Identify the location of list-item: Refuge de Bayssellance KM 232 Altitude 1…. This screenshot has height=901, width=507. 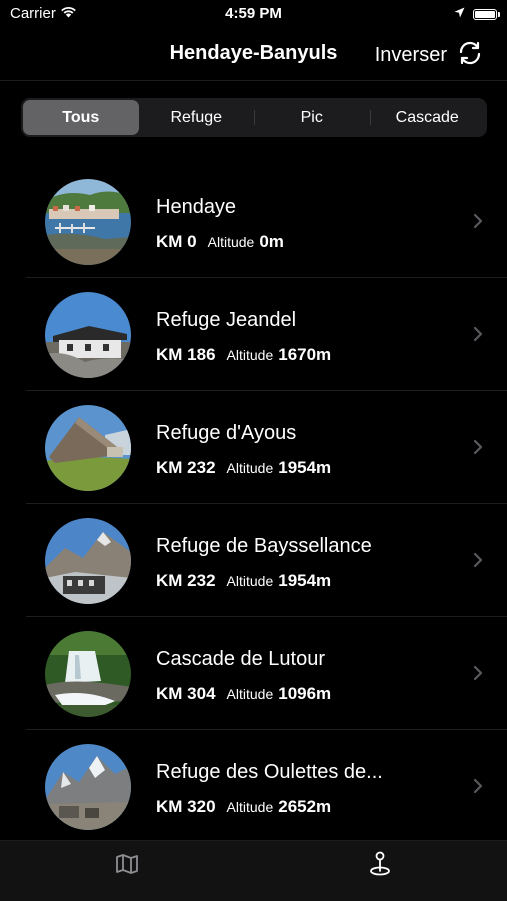
(253, 560).